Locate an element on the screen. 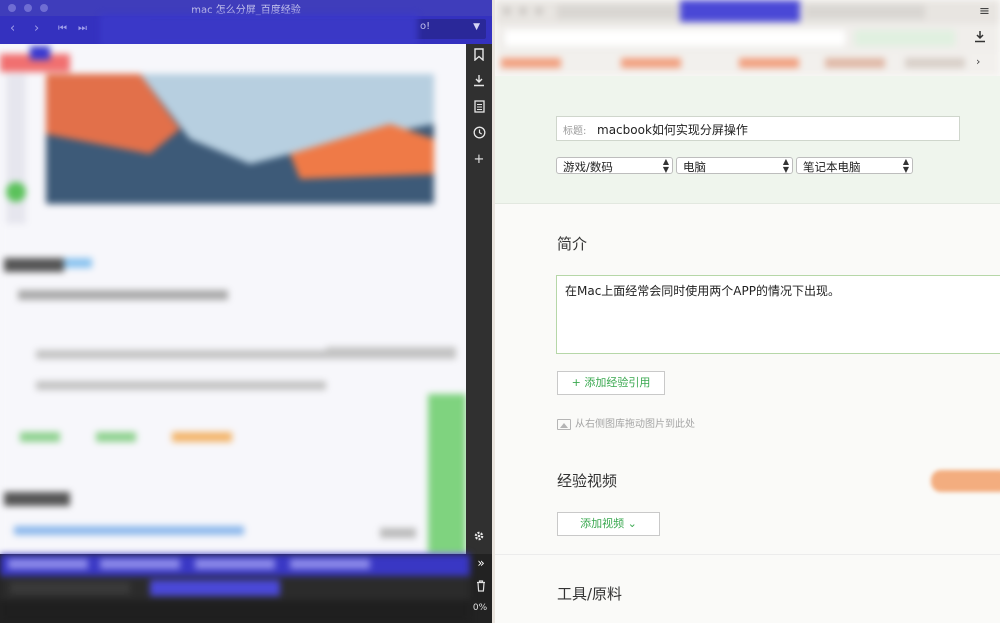 This screenshot has width=1000, height=623. title-label: 标题: is located at coordinates (575, 131).